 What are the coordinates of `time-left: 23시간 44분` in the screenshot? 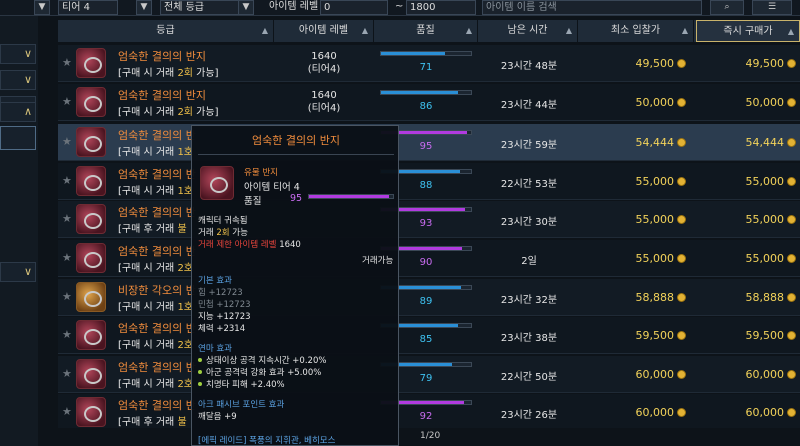 It's located at (529, 105).